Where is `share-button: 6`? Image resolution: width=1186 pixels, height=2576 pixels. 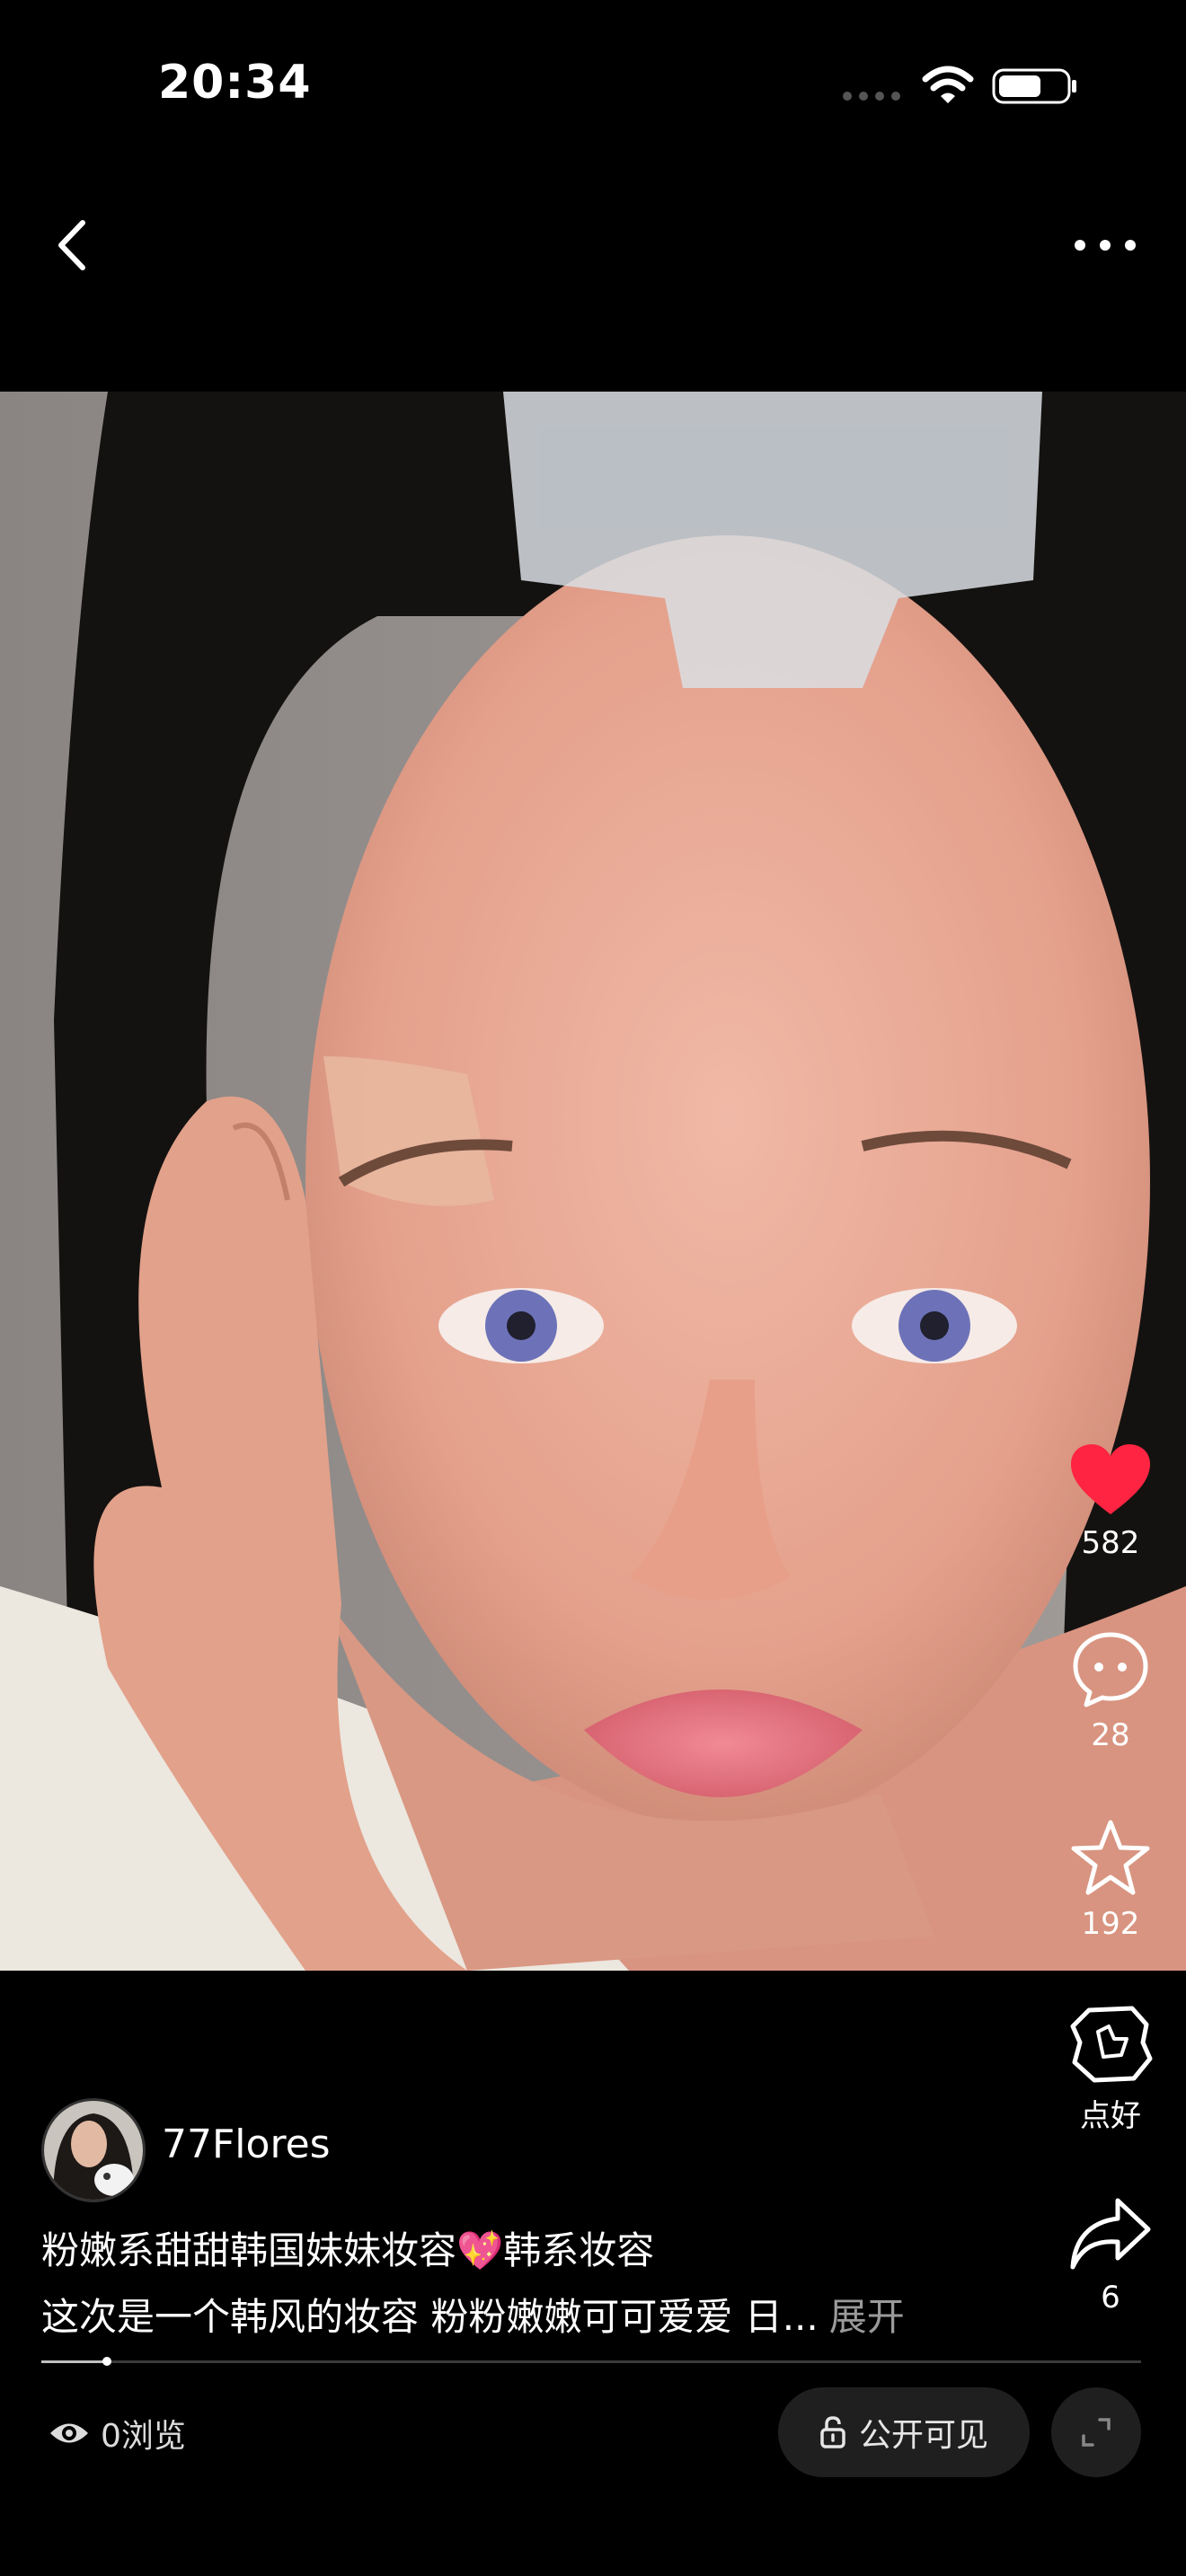 share-button: 6 is located at coordinates (1110, 2255).